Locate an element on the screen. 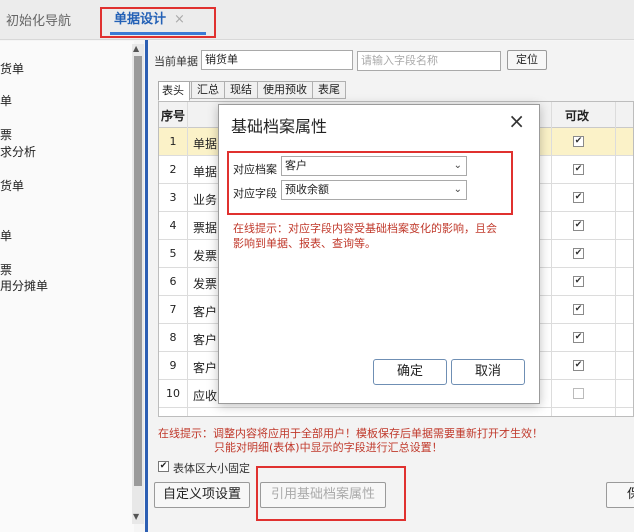 The height and width of the screenshot is (532, 634). tab-footer: 表尾 is located at coordinates (329, 90).